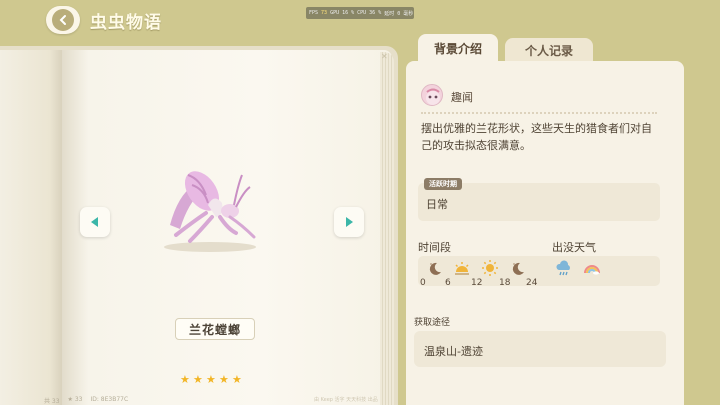 The width and height of the screenshot is (720, 405). Describe the element at coordinates (126, 23) in the screenshot. I see `page-title: 虫虫物语` at that location.